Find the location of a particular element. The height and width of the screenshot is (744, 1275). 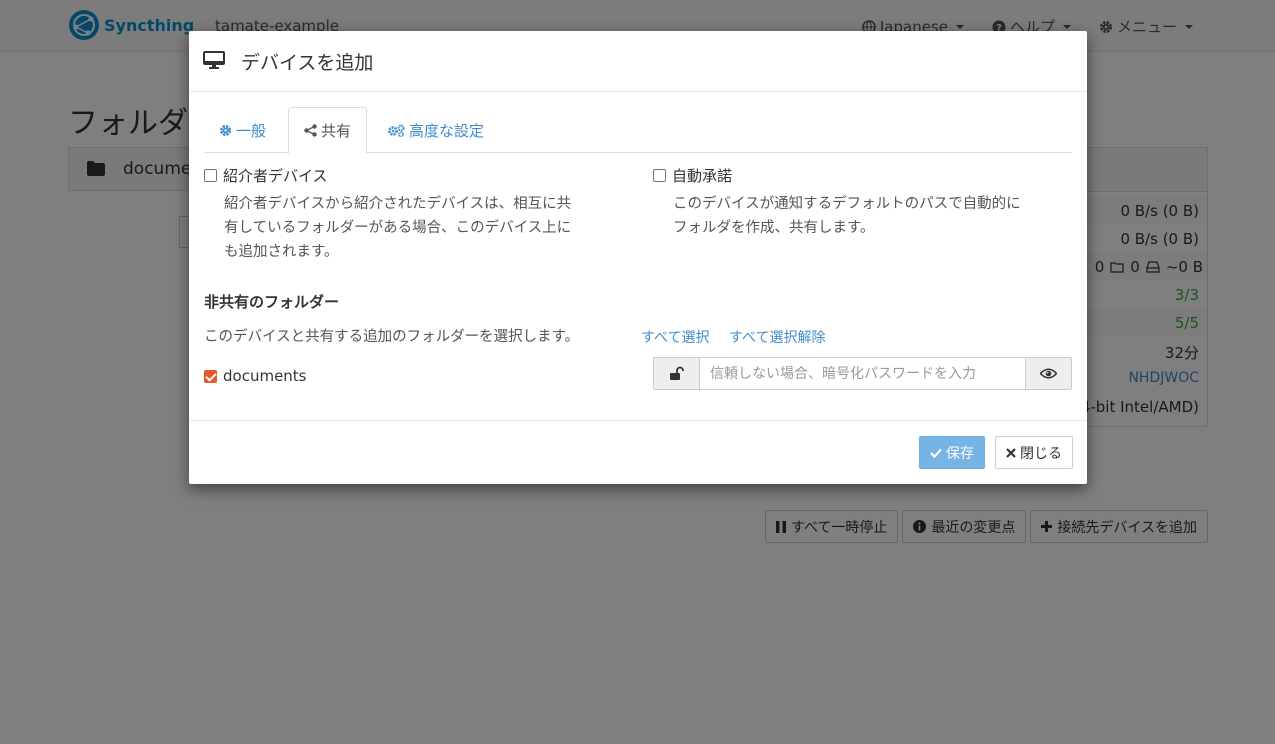

eye-icon is located at coordinates (1048, 373).